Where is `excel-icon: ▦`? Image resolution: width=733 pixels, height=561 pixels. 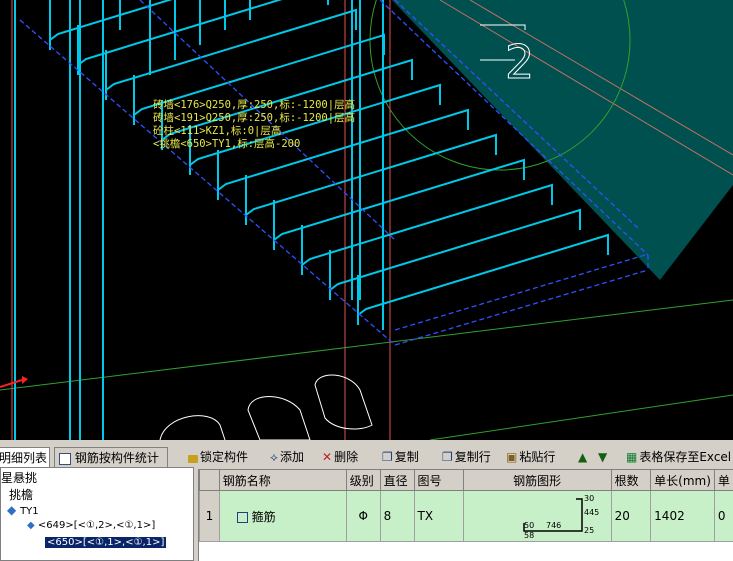
excel-icon: ▦ is located at coordinates (632, 457).